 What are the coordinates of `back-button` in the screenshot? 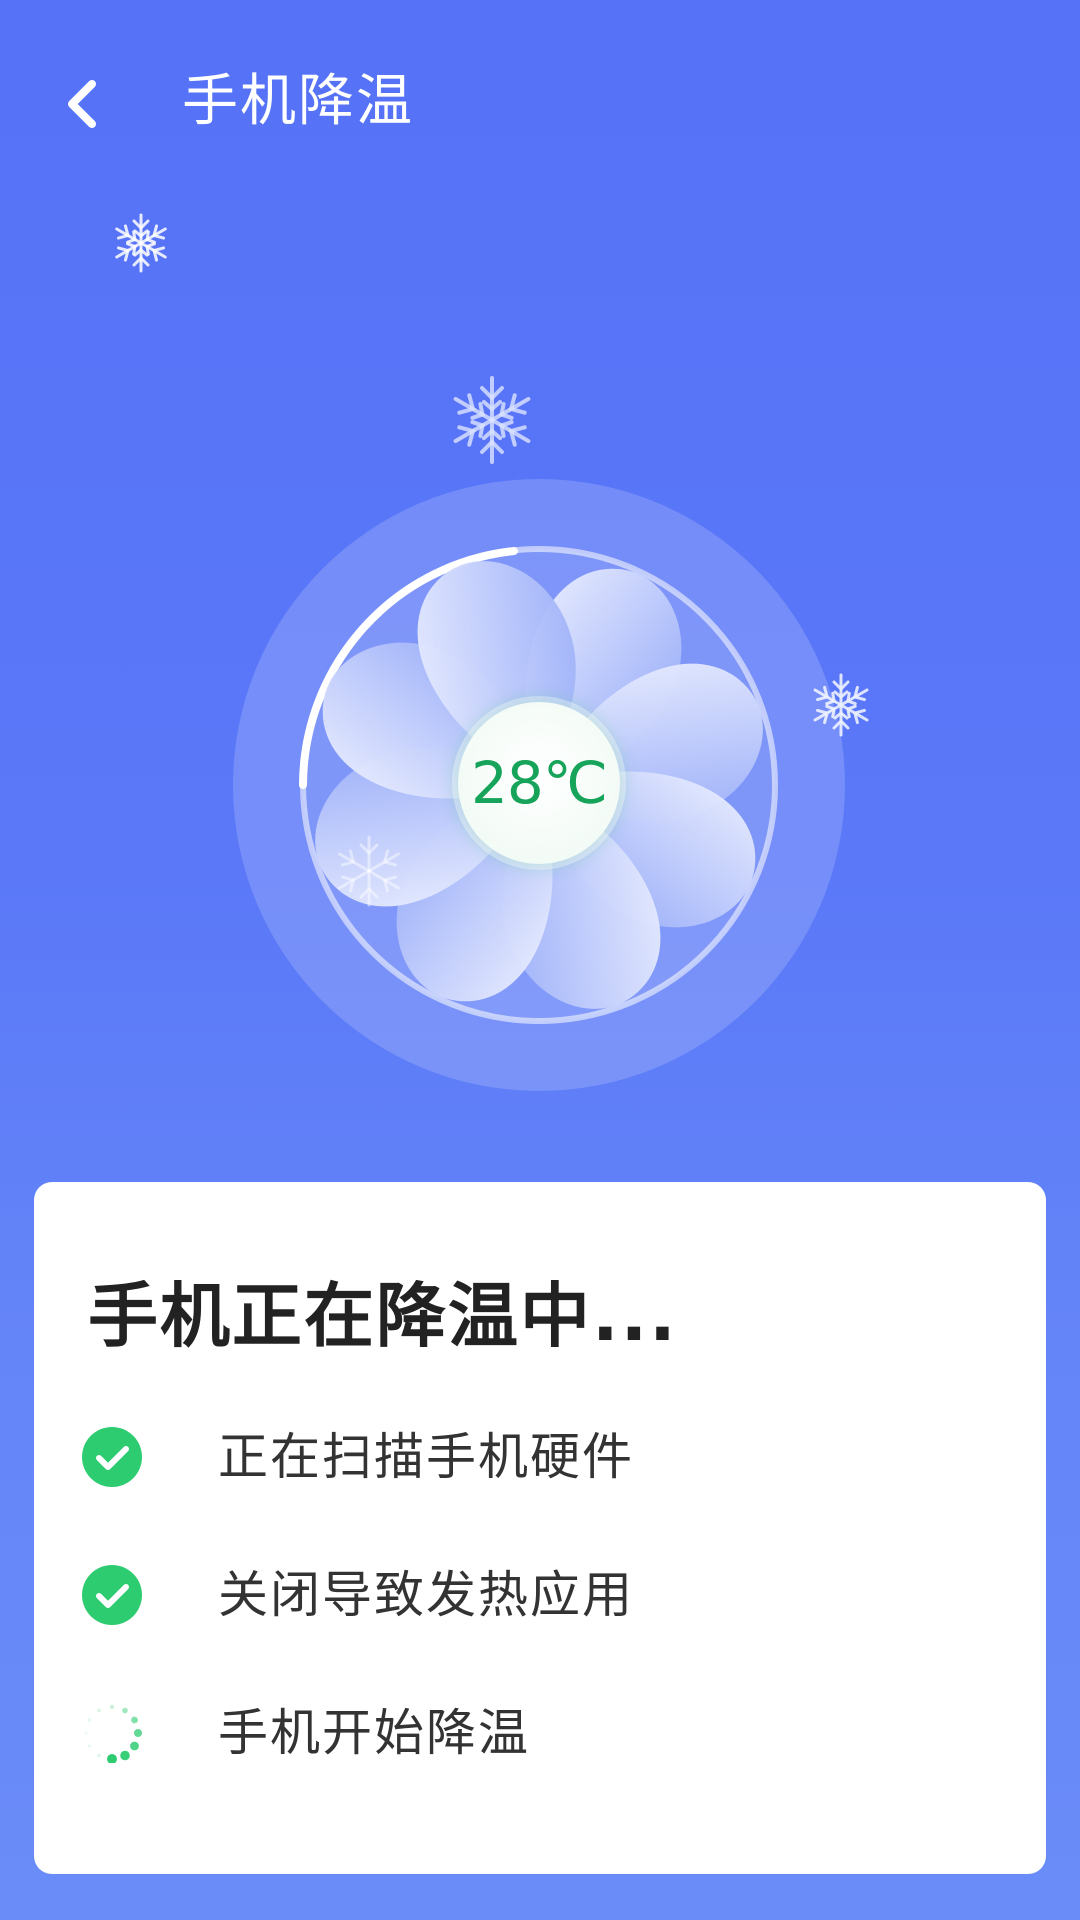 It's located at (88, 103).